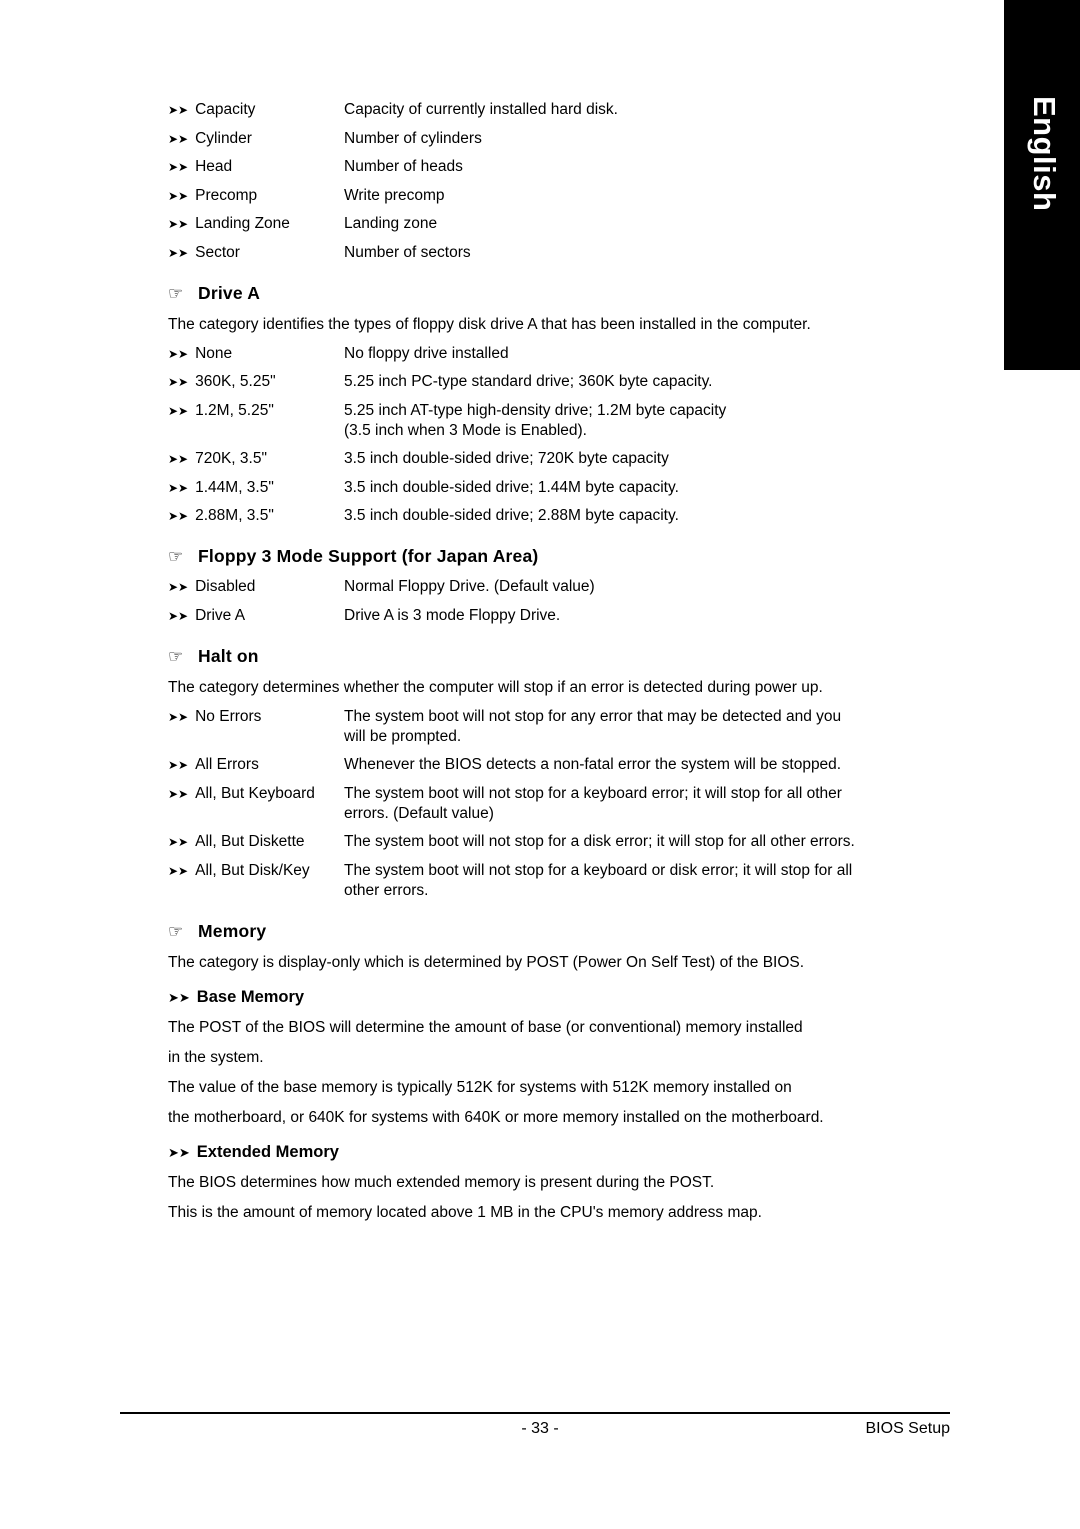 The height and width of the screenshot is (1529, 1080). Describe the element at coordinates (234, 410) in the screenshot. I see `term-label: 1.2M, 5.25"` at that location.